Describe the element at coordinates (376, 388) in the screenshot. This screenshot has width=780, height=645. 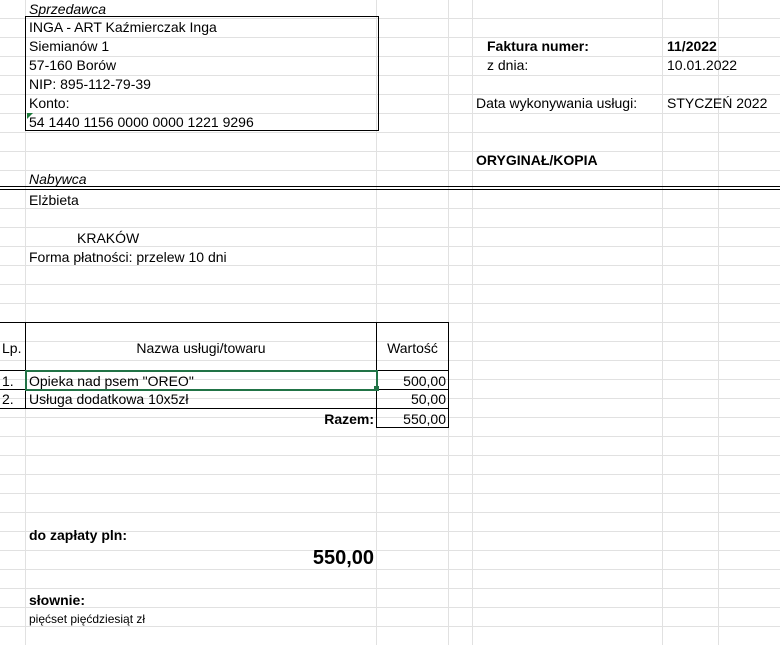
I see `fill-handle` at that location.